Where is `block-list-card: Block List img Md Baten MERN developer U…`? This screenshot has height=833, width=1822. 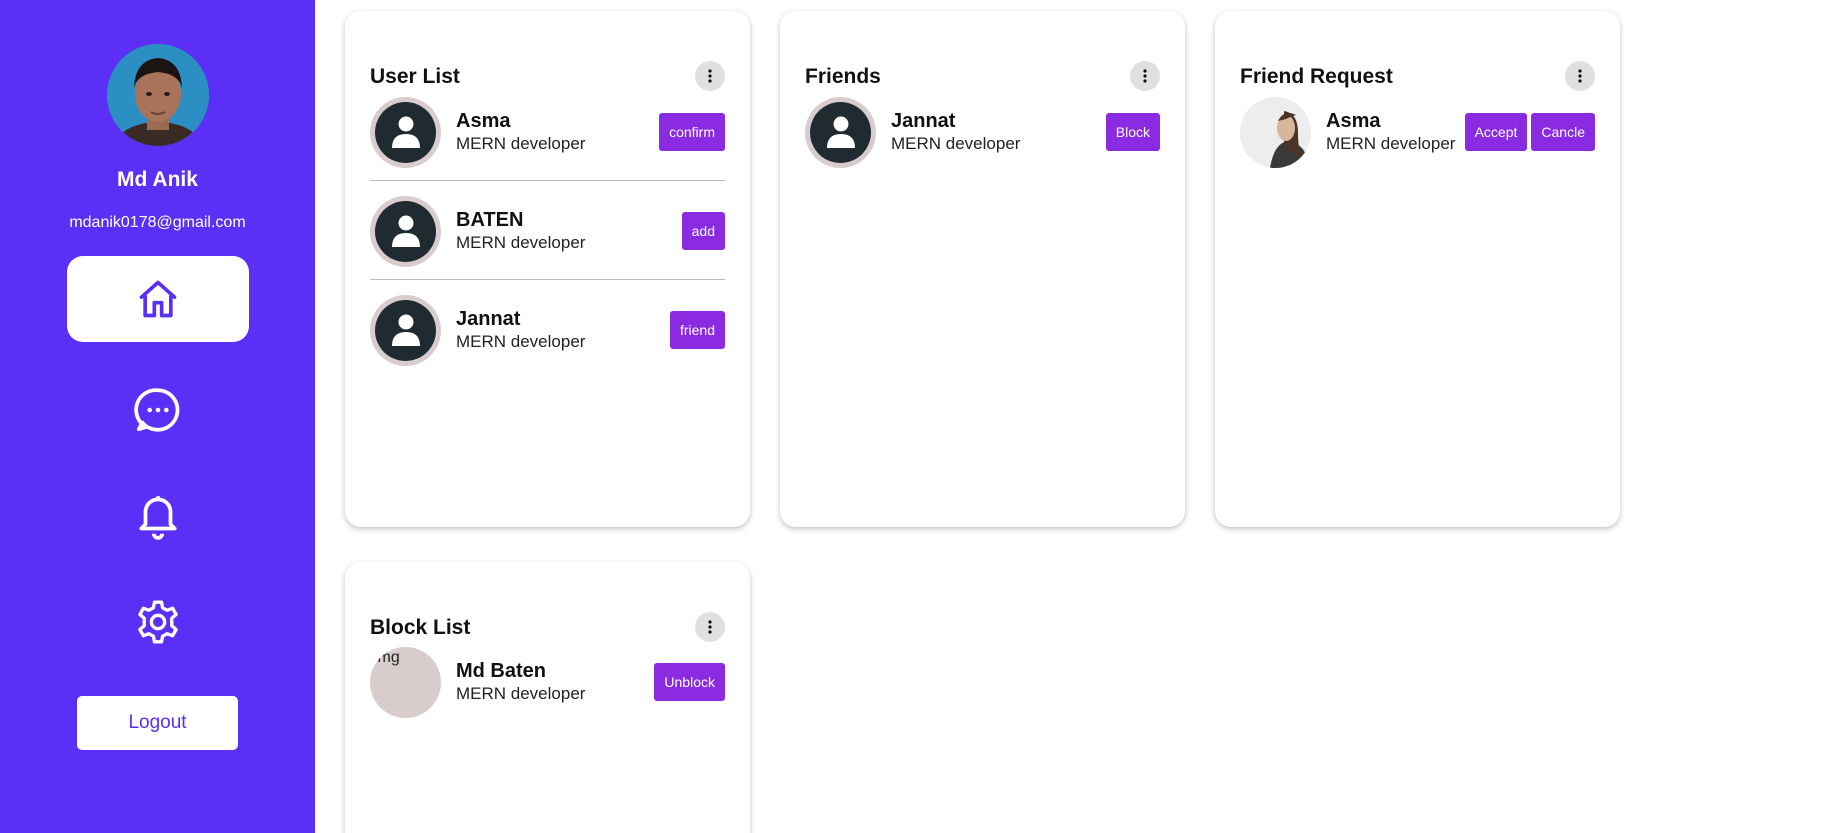
block-list-card: Block List img Md Baten MERN developer U… is located at coordinates (547, 697).